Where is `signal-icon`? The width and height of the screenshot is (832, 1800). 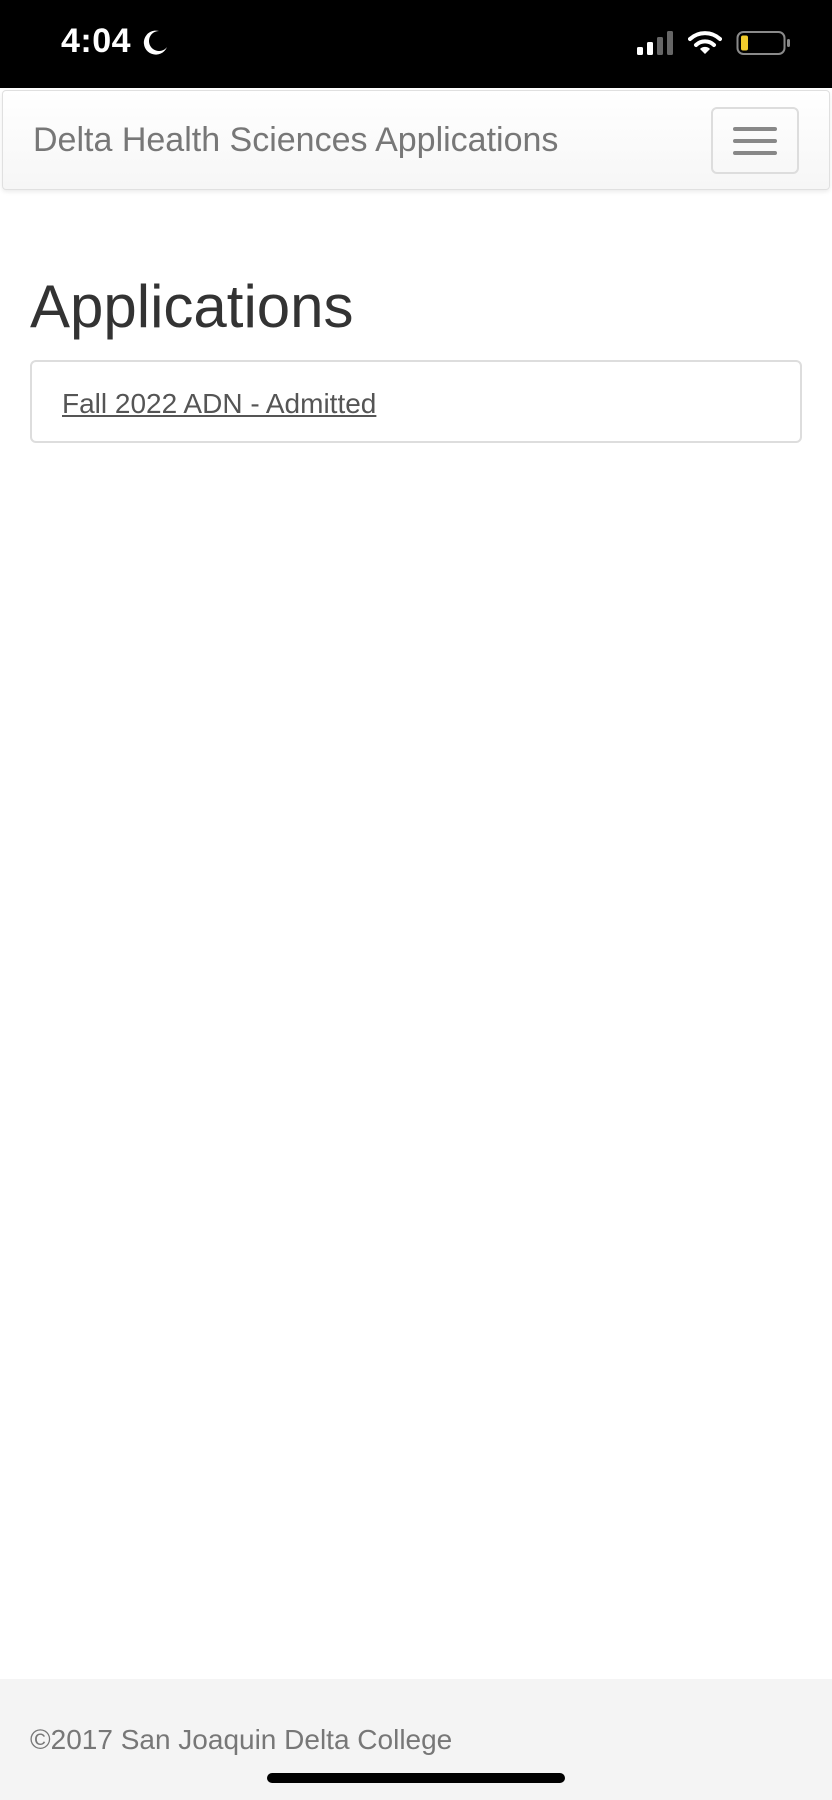 signal-icon is located at coordinates (655, 43).